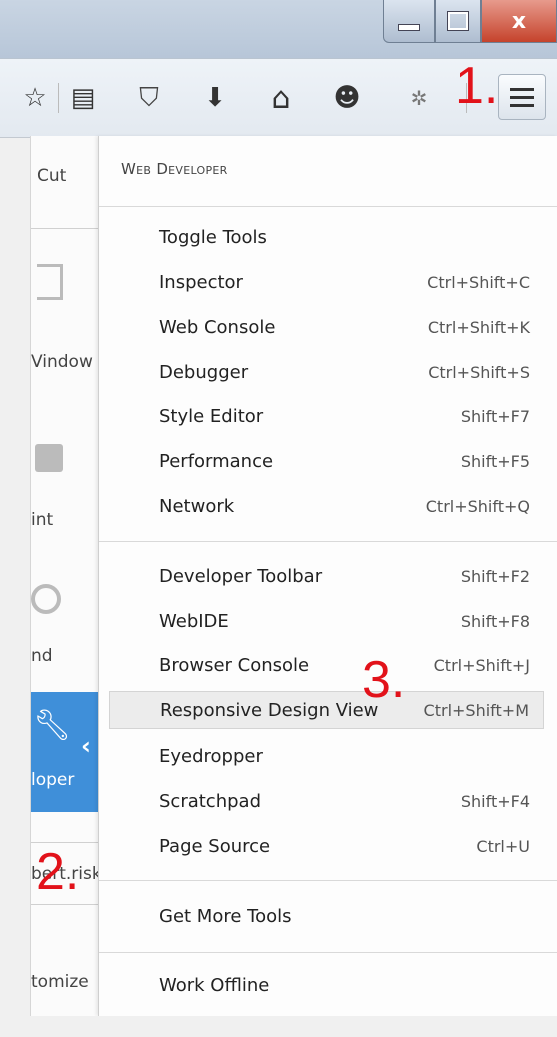 Image resolution: width=557 pixels, height=1037 pixels. I want to click on menu-item-toggle-tools: Toggle Tools, so click(326, 237).